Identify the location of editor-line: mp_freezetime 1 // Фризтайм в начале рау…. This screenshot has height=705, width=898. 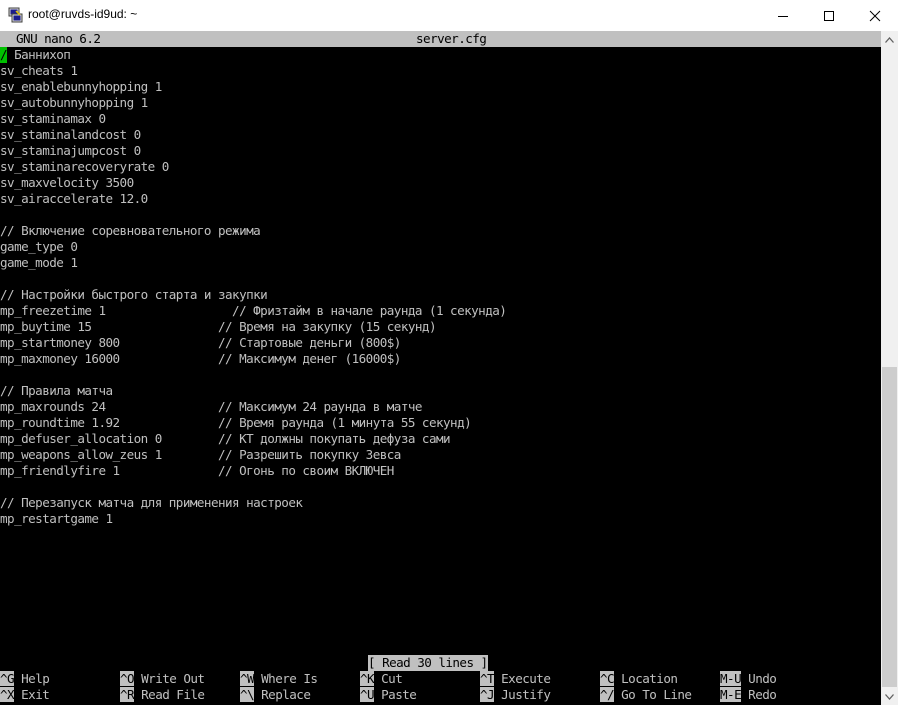
(253, 310).